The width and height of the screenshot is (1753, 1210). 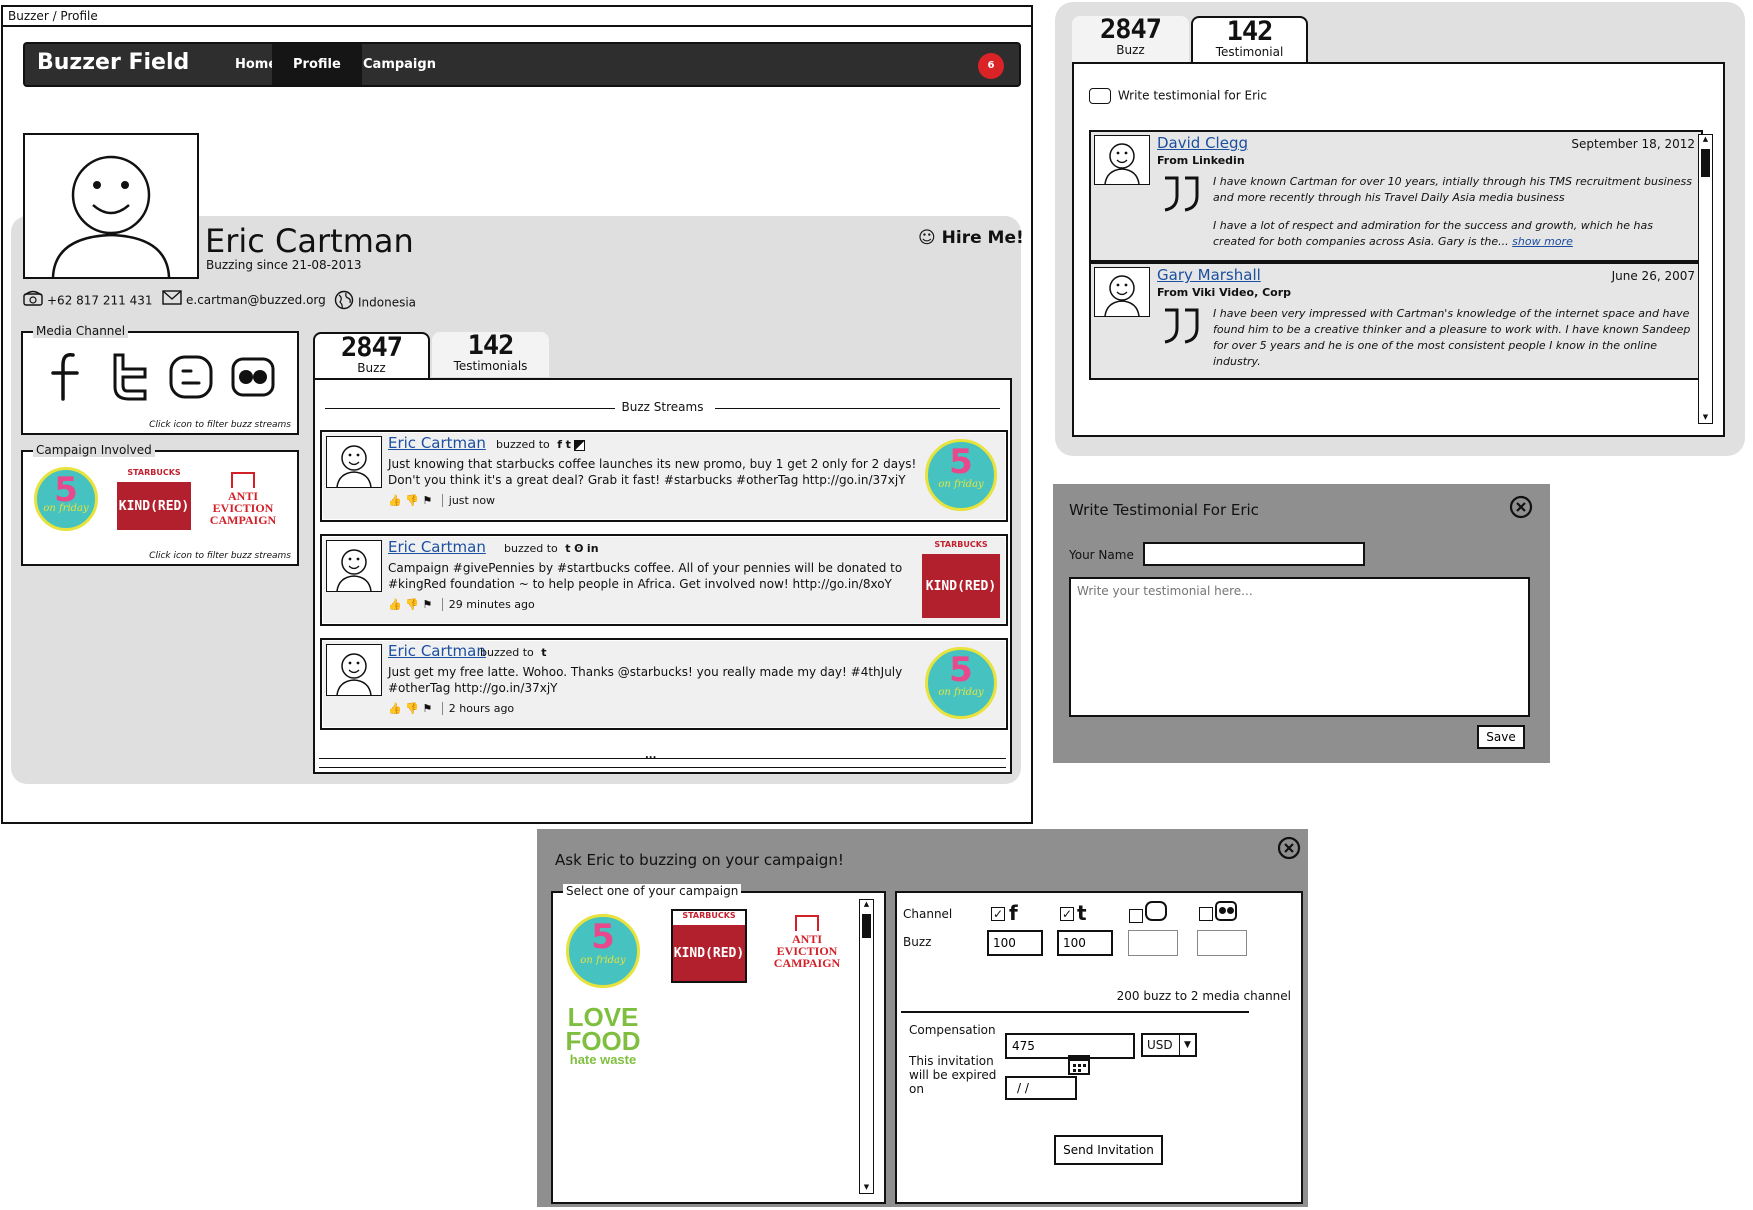 I want to click on campaign-option-starbucks: STARBUCKS KIND(RED), so click(x=709, y=946).